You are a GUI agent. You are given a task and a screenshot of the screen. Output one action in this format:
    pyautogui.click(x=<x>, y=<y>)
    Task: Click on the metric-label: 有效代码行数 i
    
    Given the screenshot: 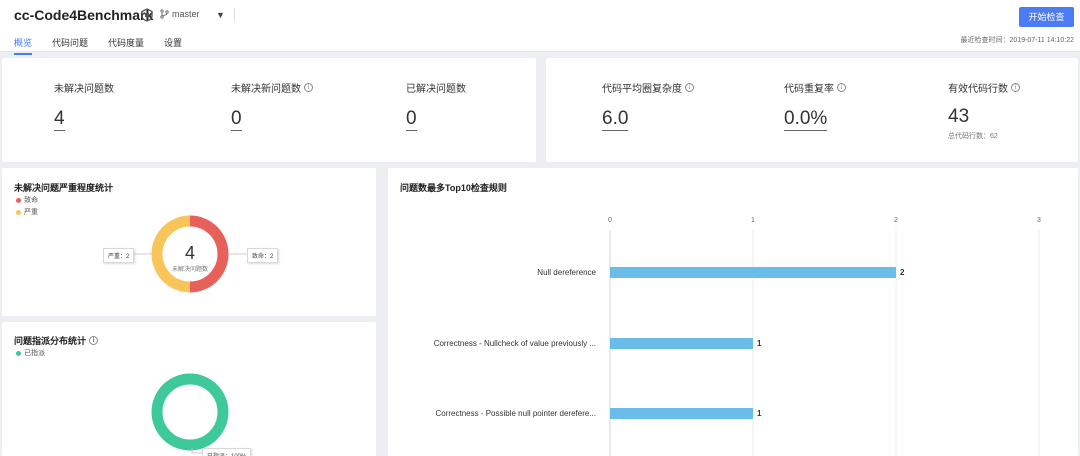 What is the action you would take?
    pyautogui.click(x=984, y=87)
    